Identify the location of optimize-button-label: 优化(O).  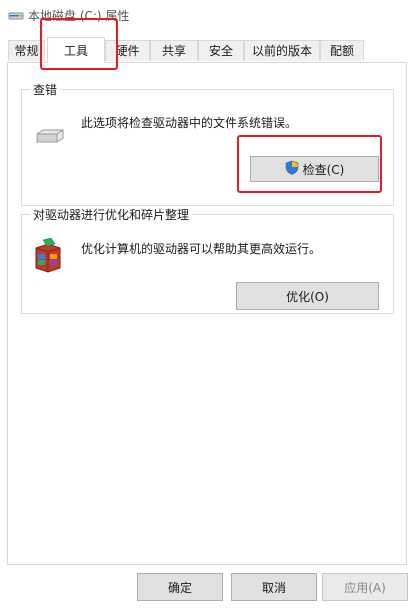
(307, 296).